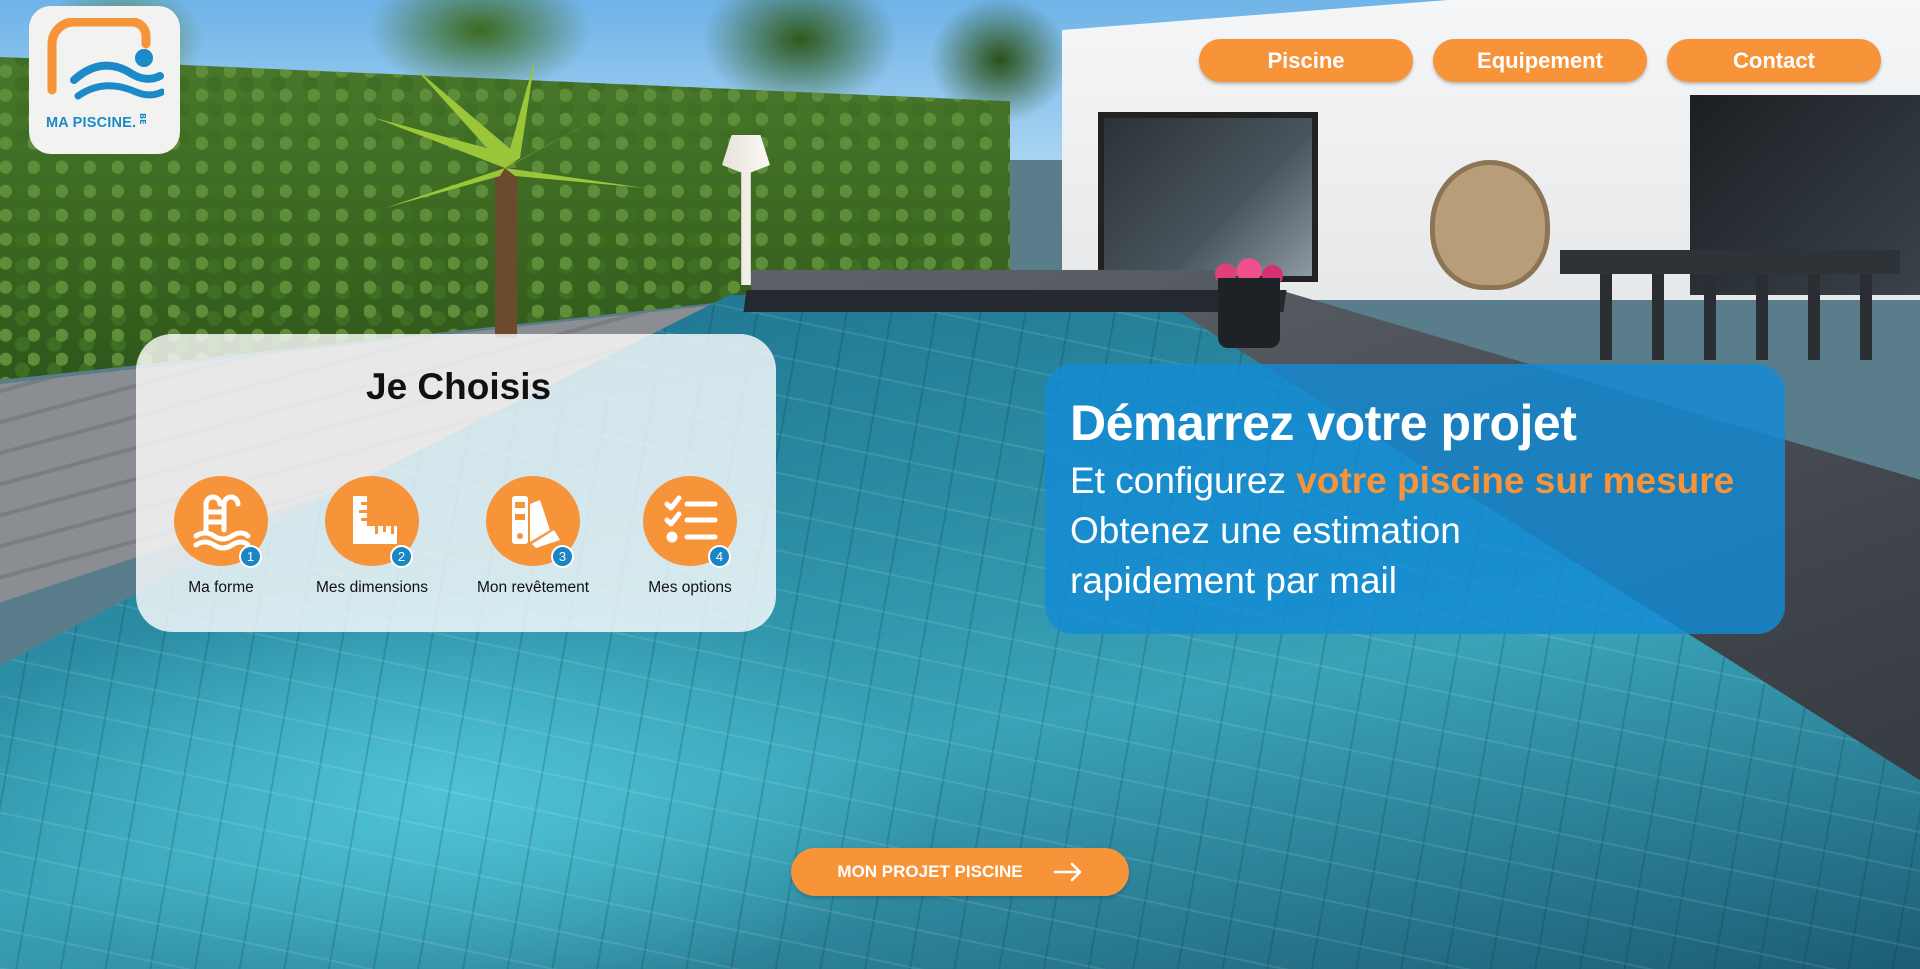 The image size is (1920, 969). Describe the element at coordinates (1265, 530) in the screenshot. I see `hero-line-2: Obtenez une estimation` at that location.